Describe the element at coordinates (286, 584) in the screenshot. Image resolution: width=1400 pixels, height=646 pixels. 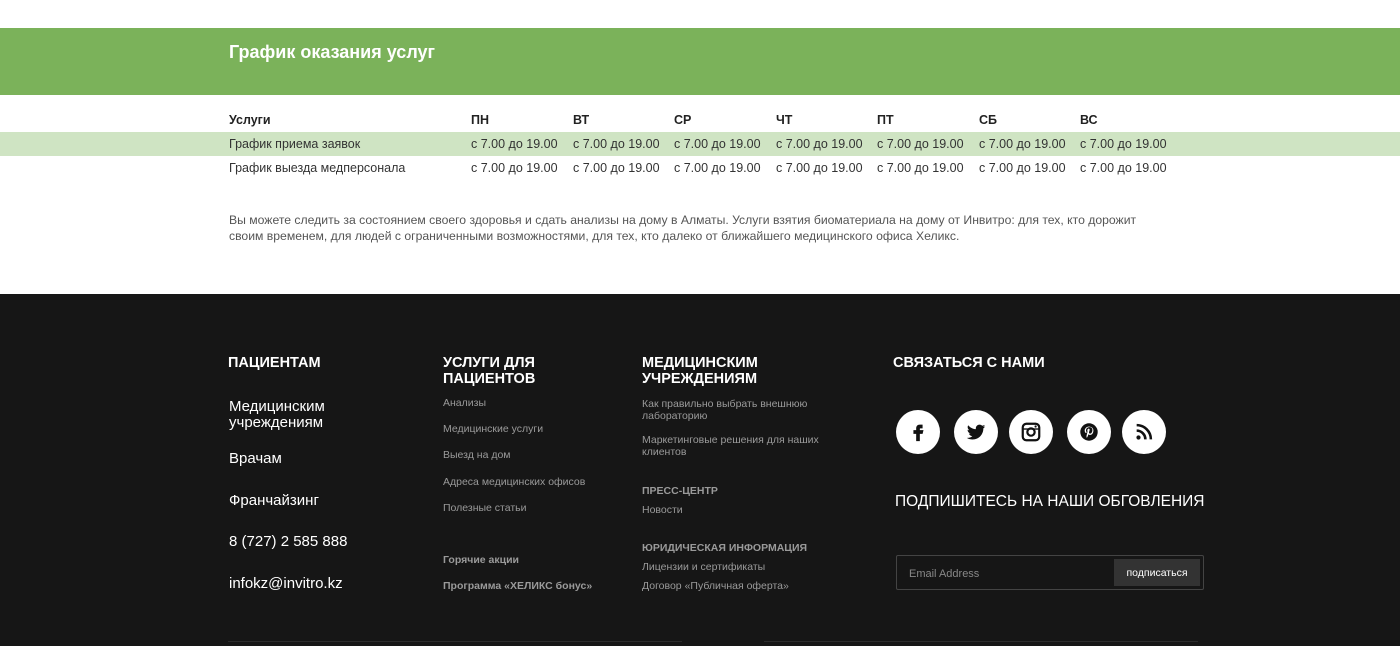
I see `footer-email-link: infokz@invitro.kz` at that location.